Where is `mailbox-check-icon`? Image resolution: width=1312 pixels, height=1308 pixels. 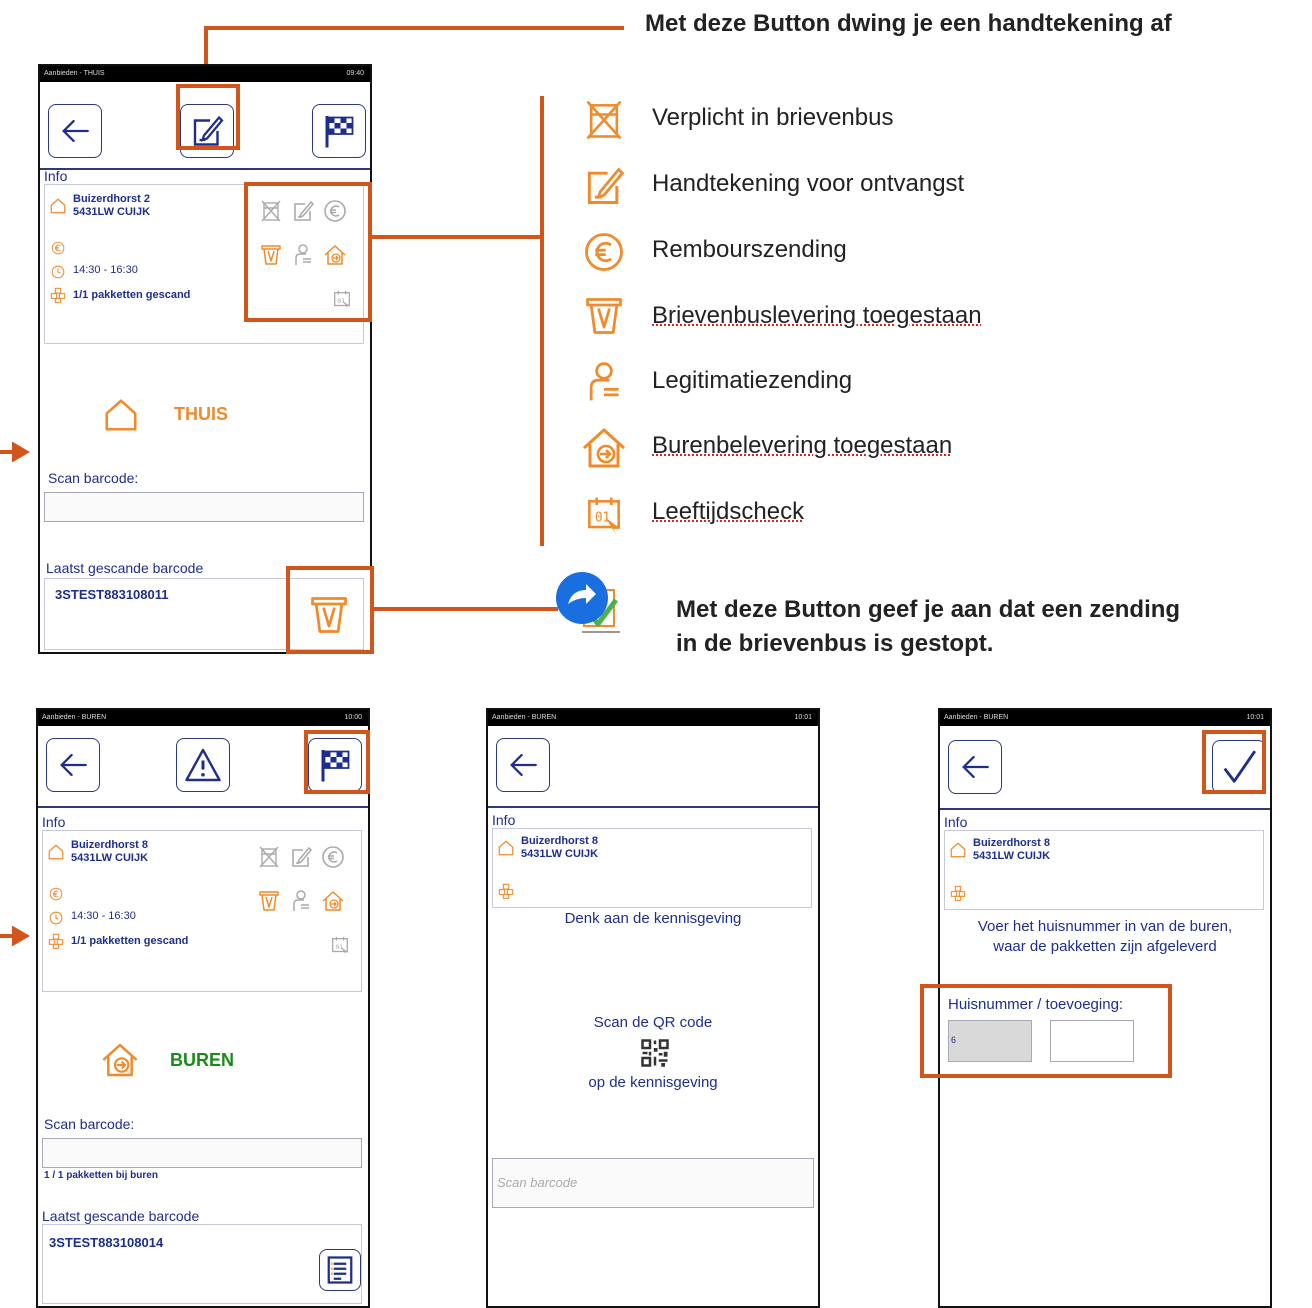 mailbox-check-icon is located at coordinates (588, 602).